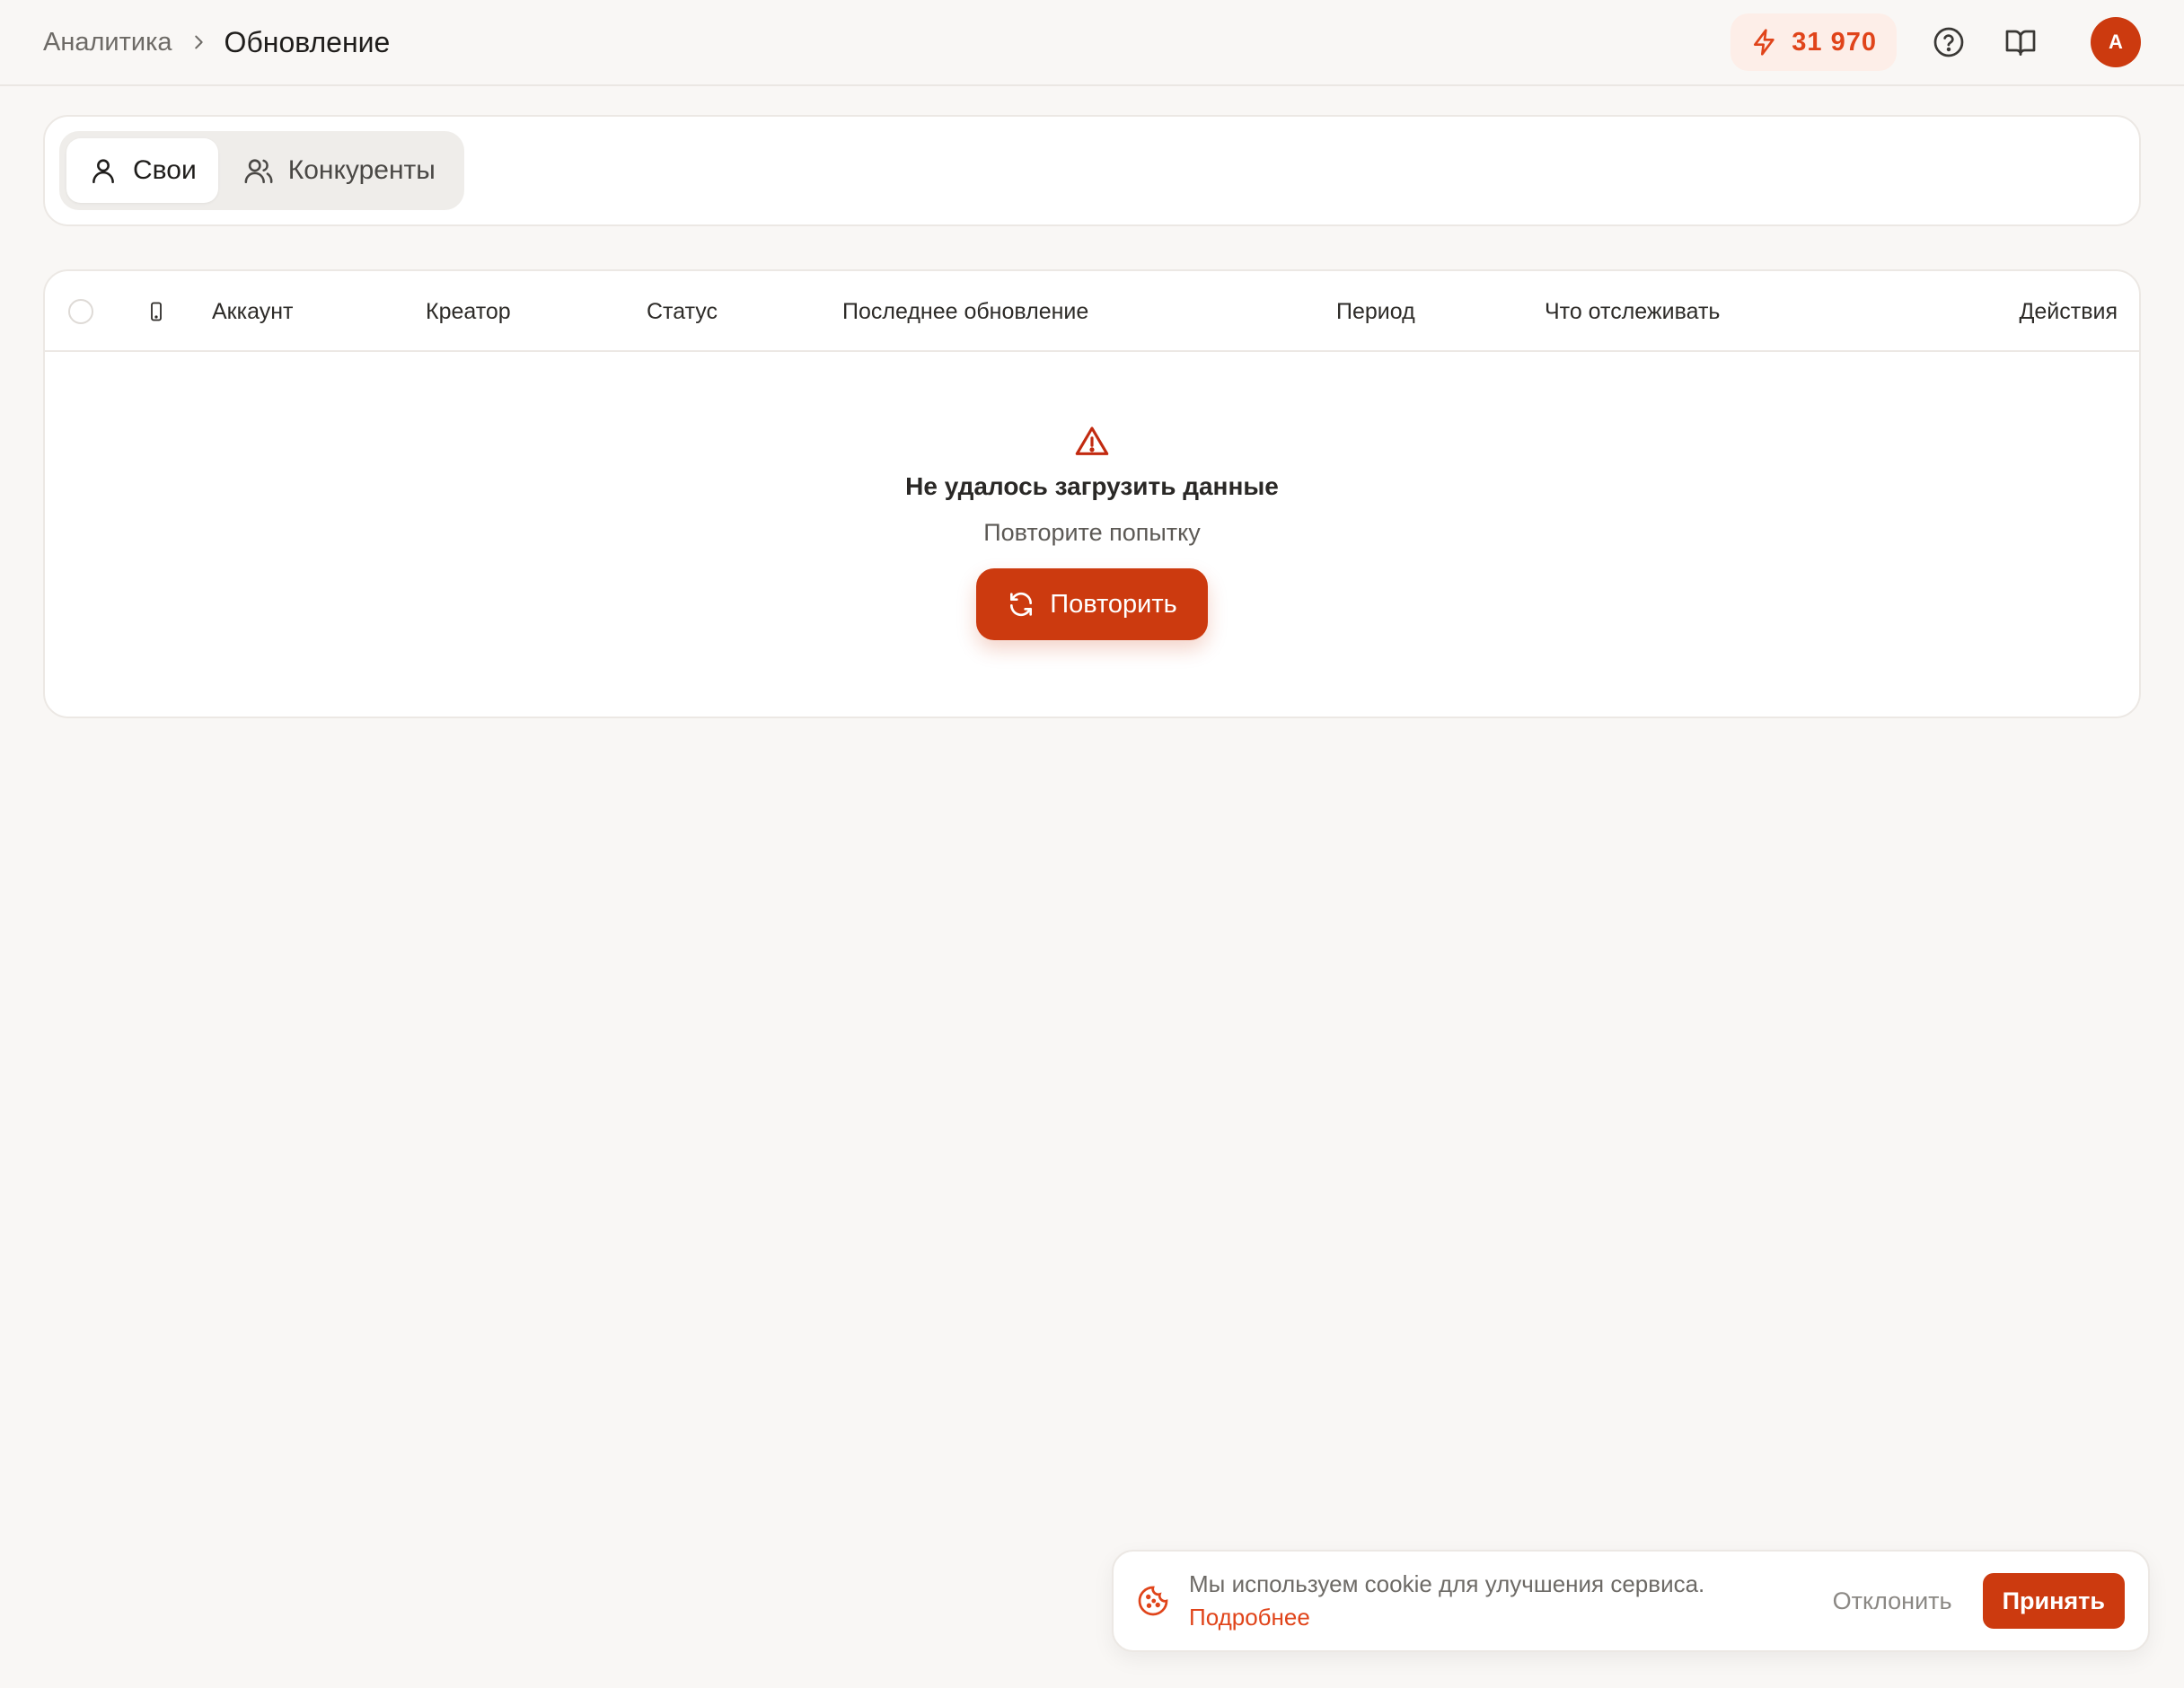  I want to click on lightning-icon, so click(1764, 42).